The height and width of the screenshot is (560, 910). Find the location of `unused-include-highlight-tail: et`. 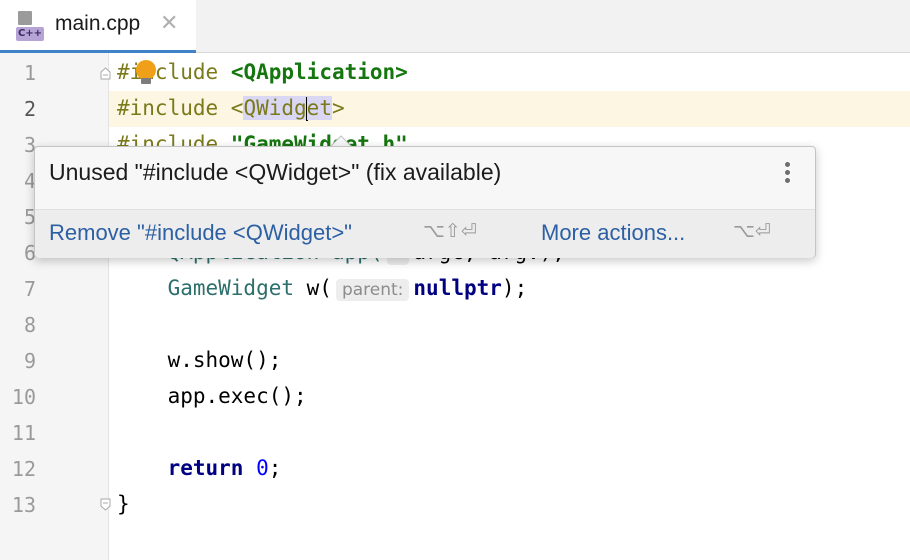

unused-include-highlight-tail: et is located at coordinates (319, 108).